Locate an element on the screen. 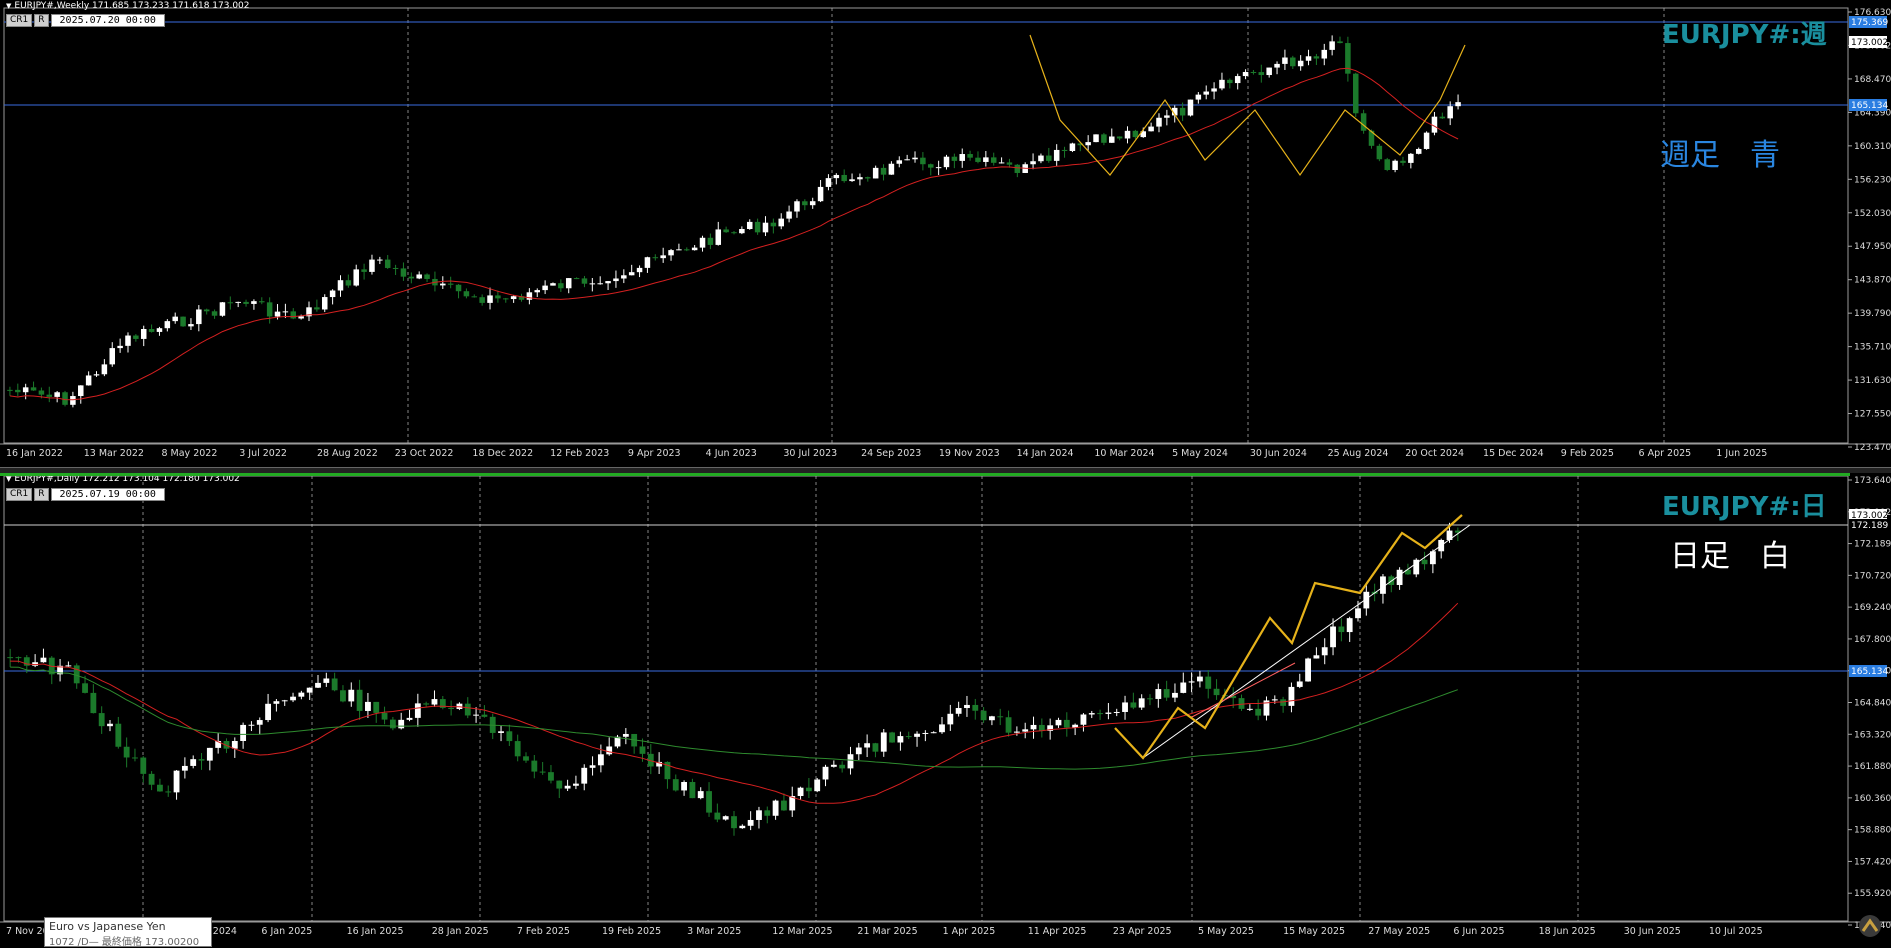  price-tick-label: 156.230 is located at coordinates (1872, 180).